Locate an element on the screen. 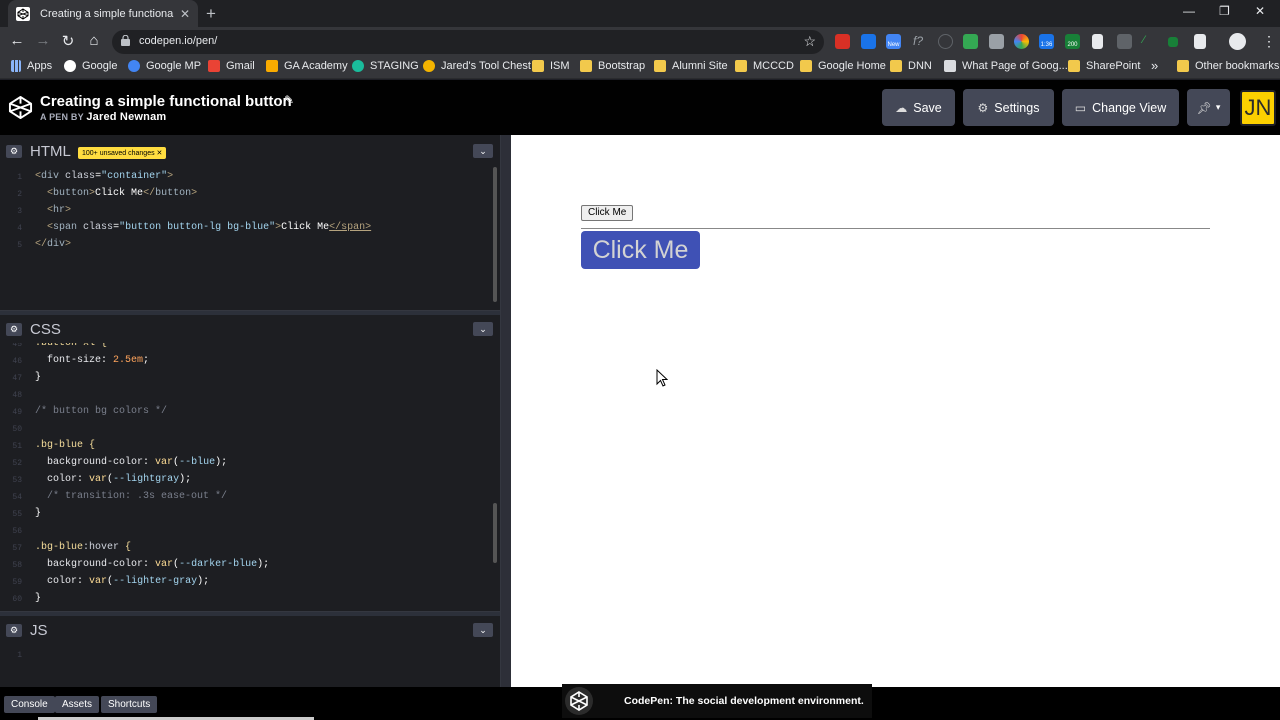 This screenshot has width=1280, height=720. bookmark-ism: ISM is located at coordinates (551, 66).